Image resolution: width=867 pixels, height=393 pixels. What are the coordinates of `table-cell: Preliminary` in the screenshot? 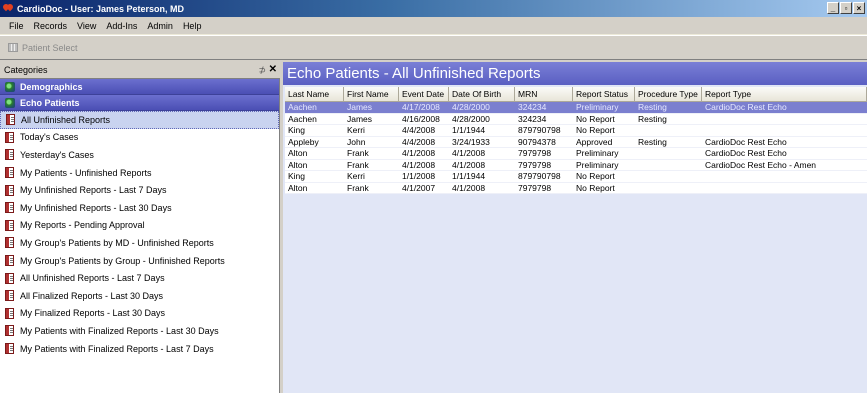 It's located at (597, 164).